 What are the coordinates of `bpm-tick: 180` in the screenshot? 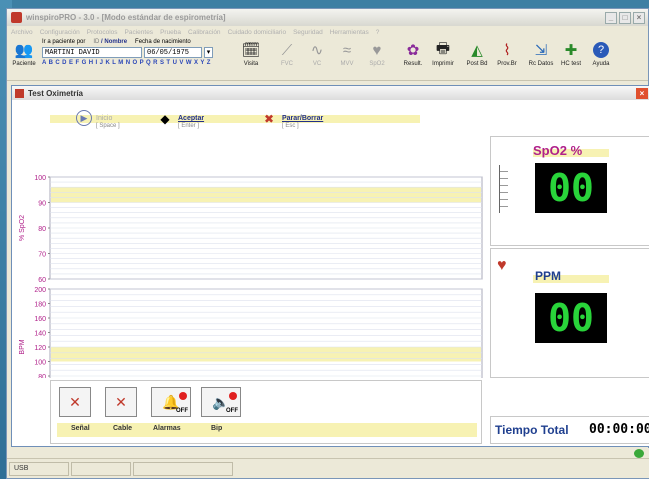 It's located at (40, 305).